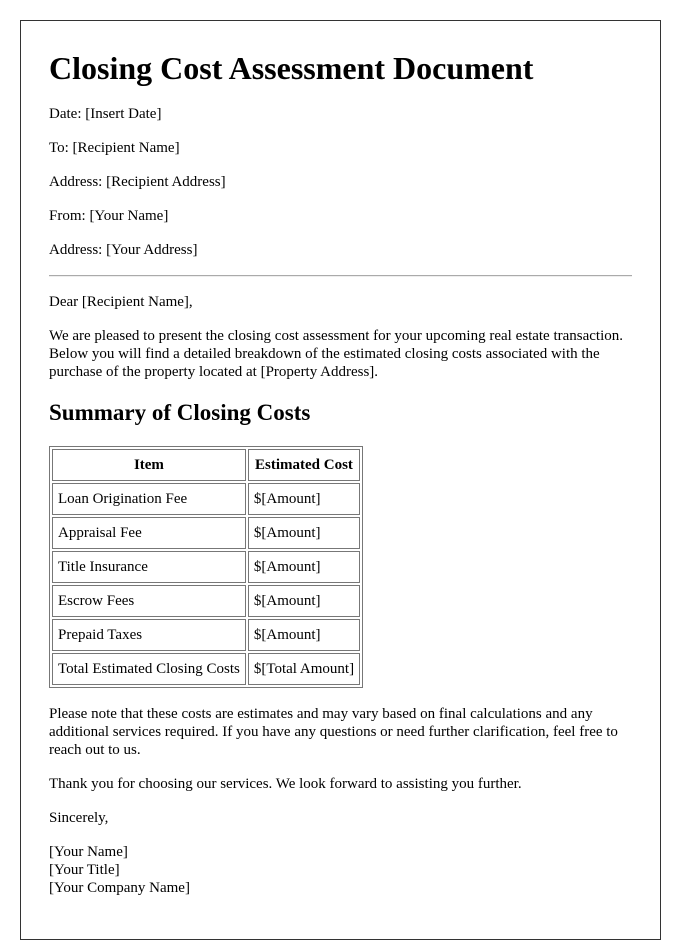 The image size is (700, 940). I want to click on from-field: From: [Your Name], so click(340, 216).